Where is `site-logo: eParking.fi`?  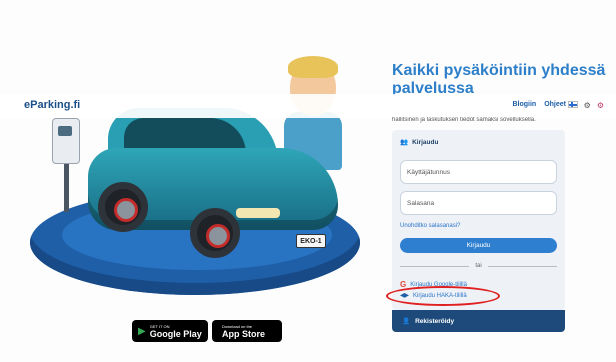 site-logo: eParking.fi is located at coordinates (52, 105).